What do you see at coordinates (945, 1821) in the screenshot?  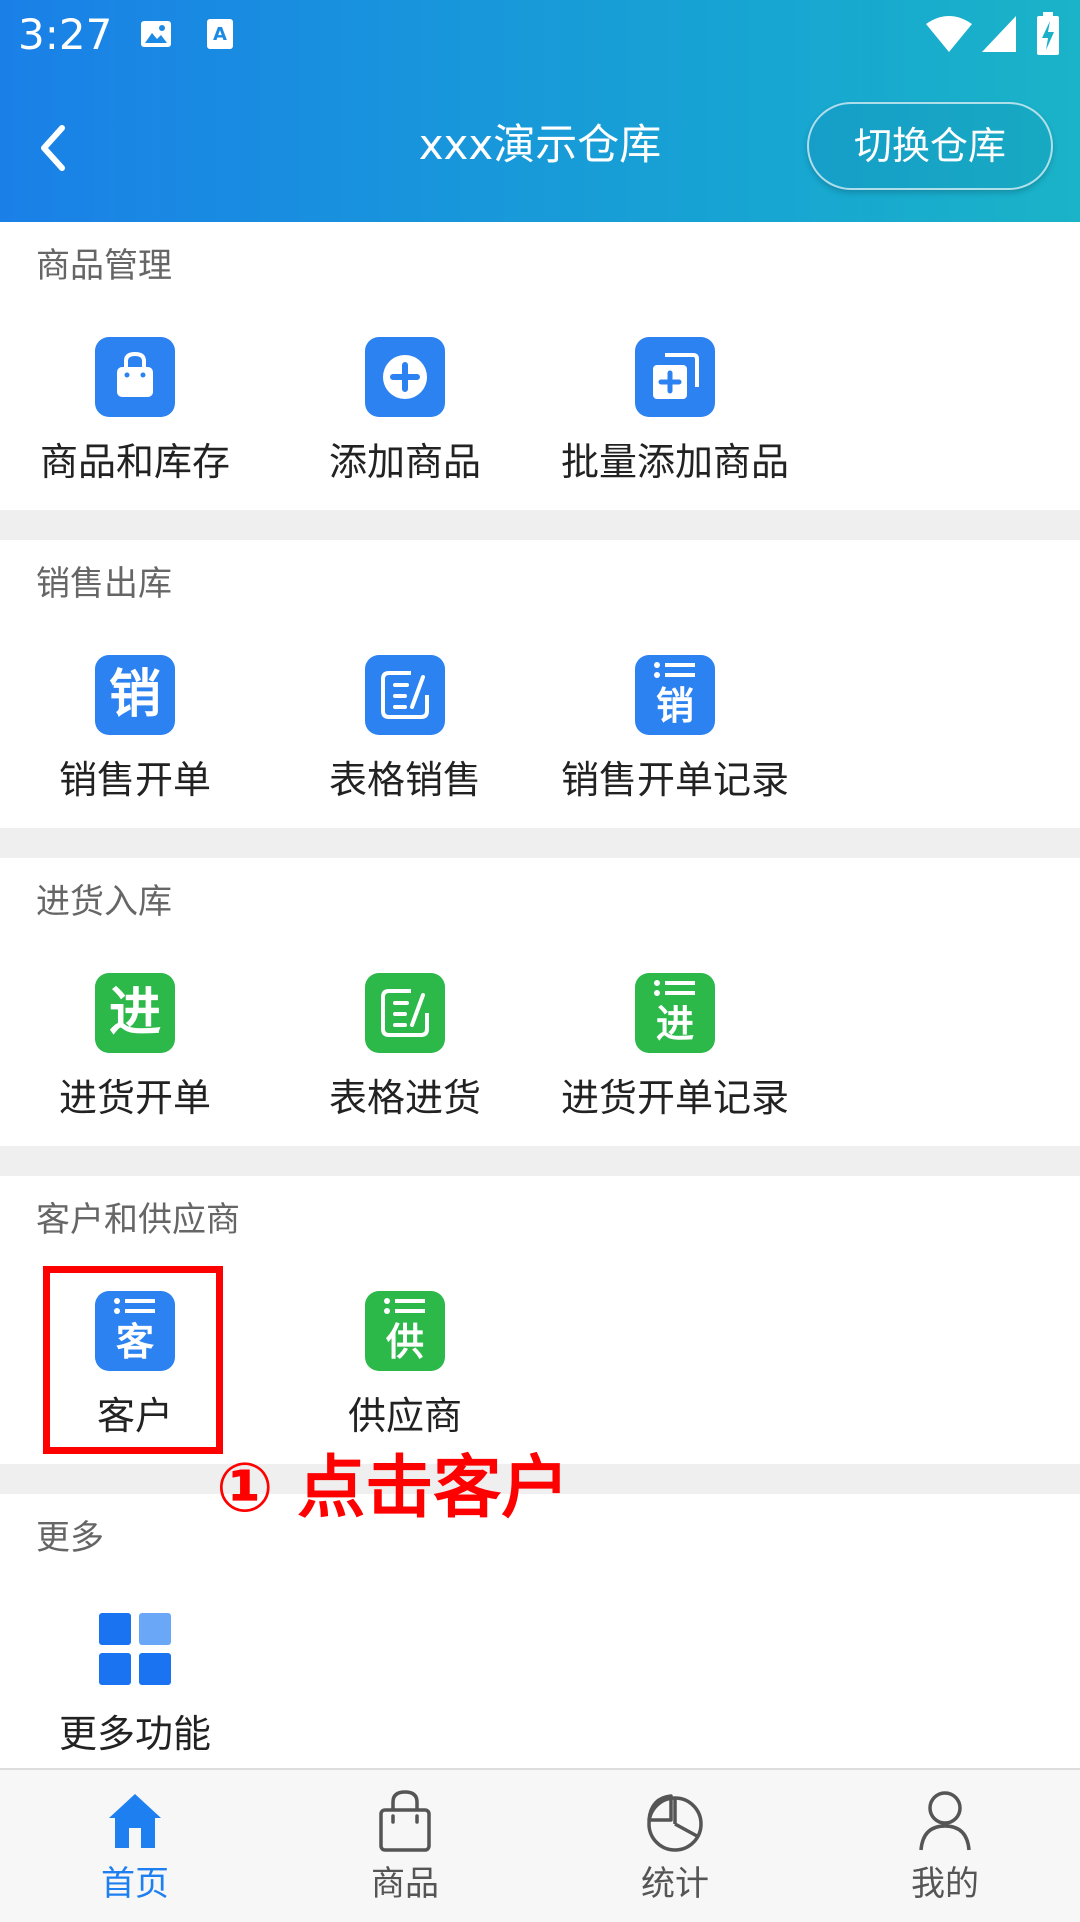 I see `user-icon` at bounding box center [945, 1821].